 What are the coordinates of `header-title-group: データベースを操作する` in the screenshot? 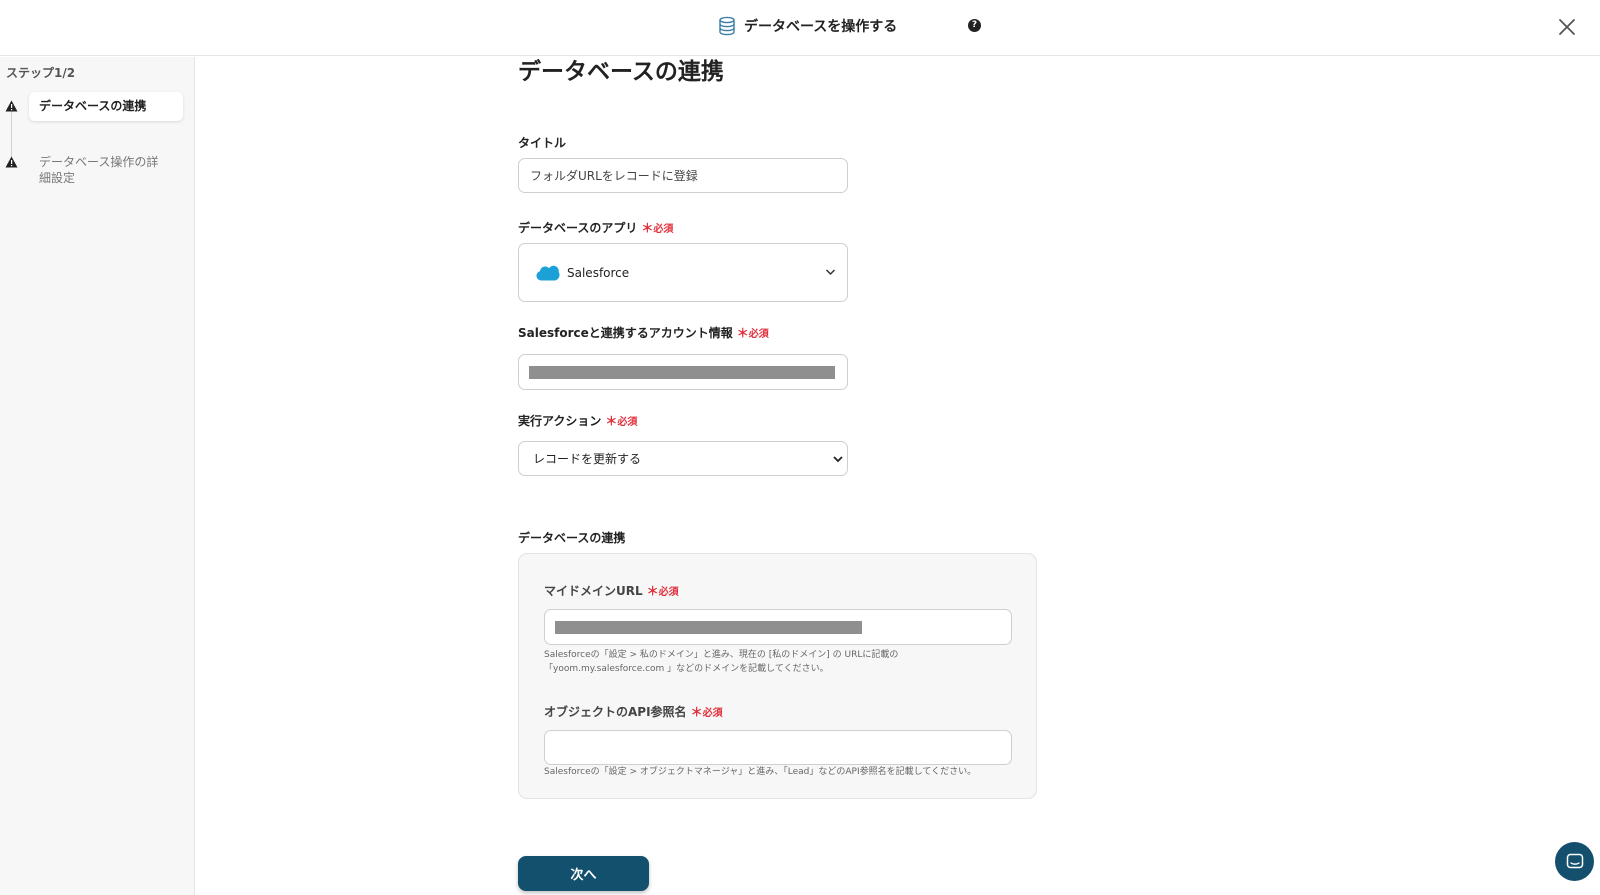 It's located at (807, 26).